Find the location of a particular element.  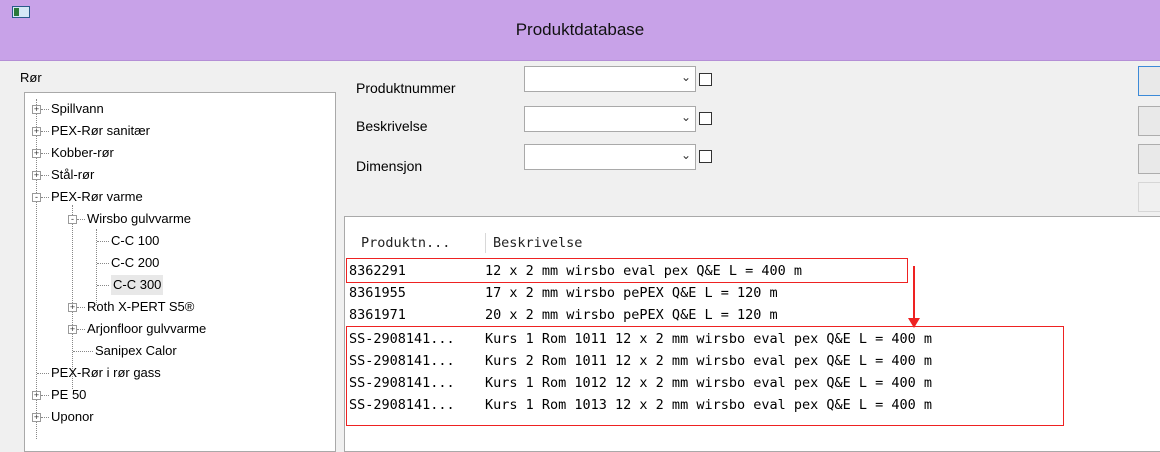

tree-item-label: C-C 200 is located at coordinates (135, 262).